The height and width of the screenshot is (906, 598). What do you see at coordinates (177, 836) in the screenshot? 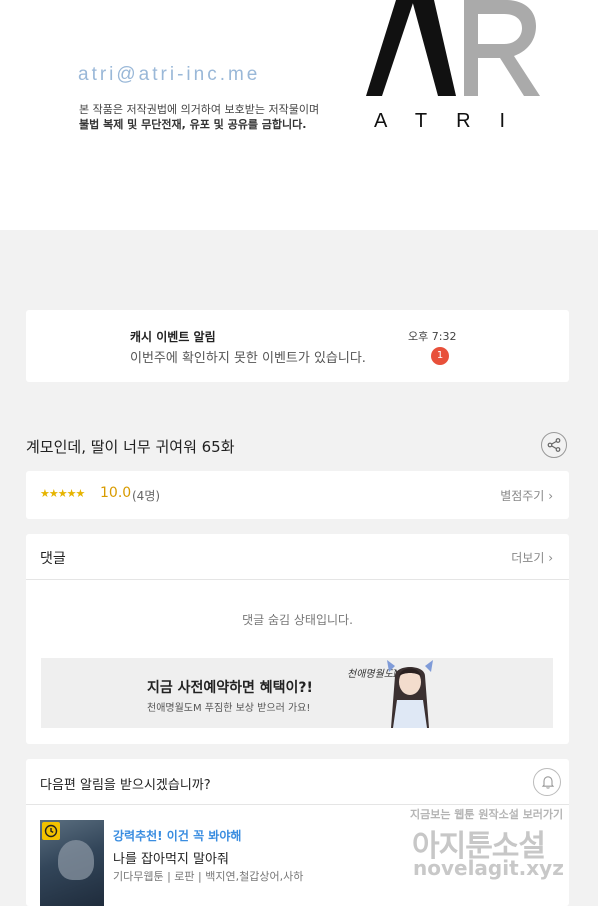
I see `recommendation-tag: 강력추천! 이건 꼭 봐야해` at bounding box center [177, 836].